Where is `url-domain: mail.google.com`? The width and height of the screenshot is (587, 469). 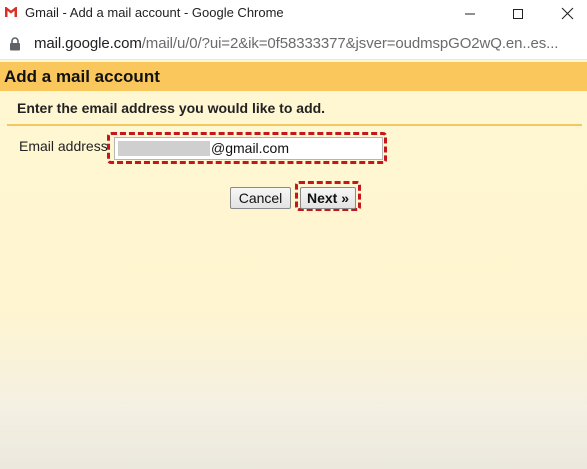 url-domain: mail.google.com is located at coordinates (88, 43).